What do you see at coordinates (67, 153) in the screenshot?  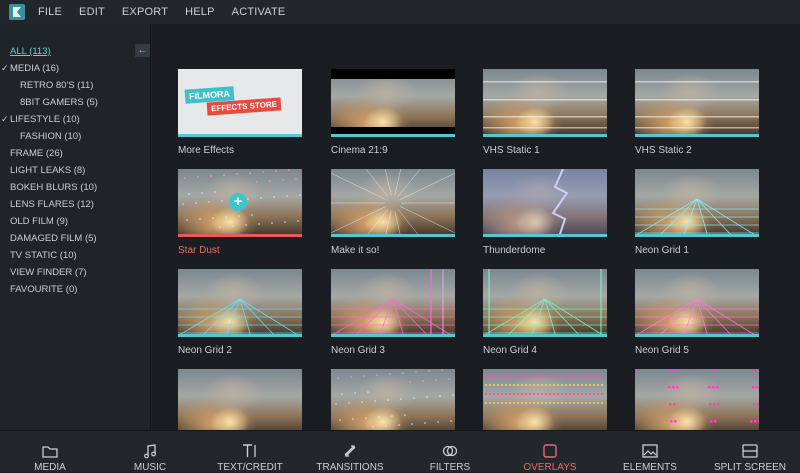 I see `category-item: FRAME (26)` at bounding box center [67, 153].